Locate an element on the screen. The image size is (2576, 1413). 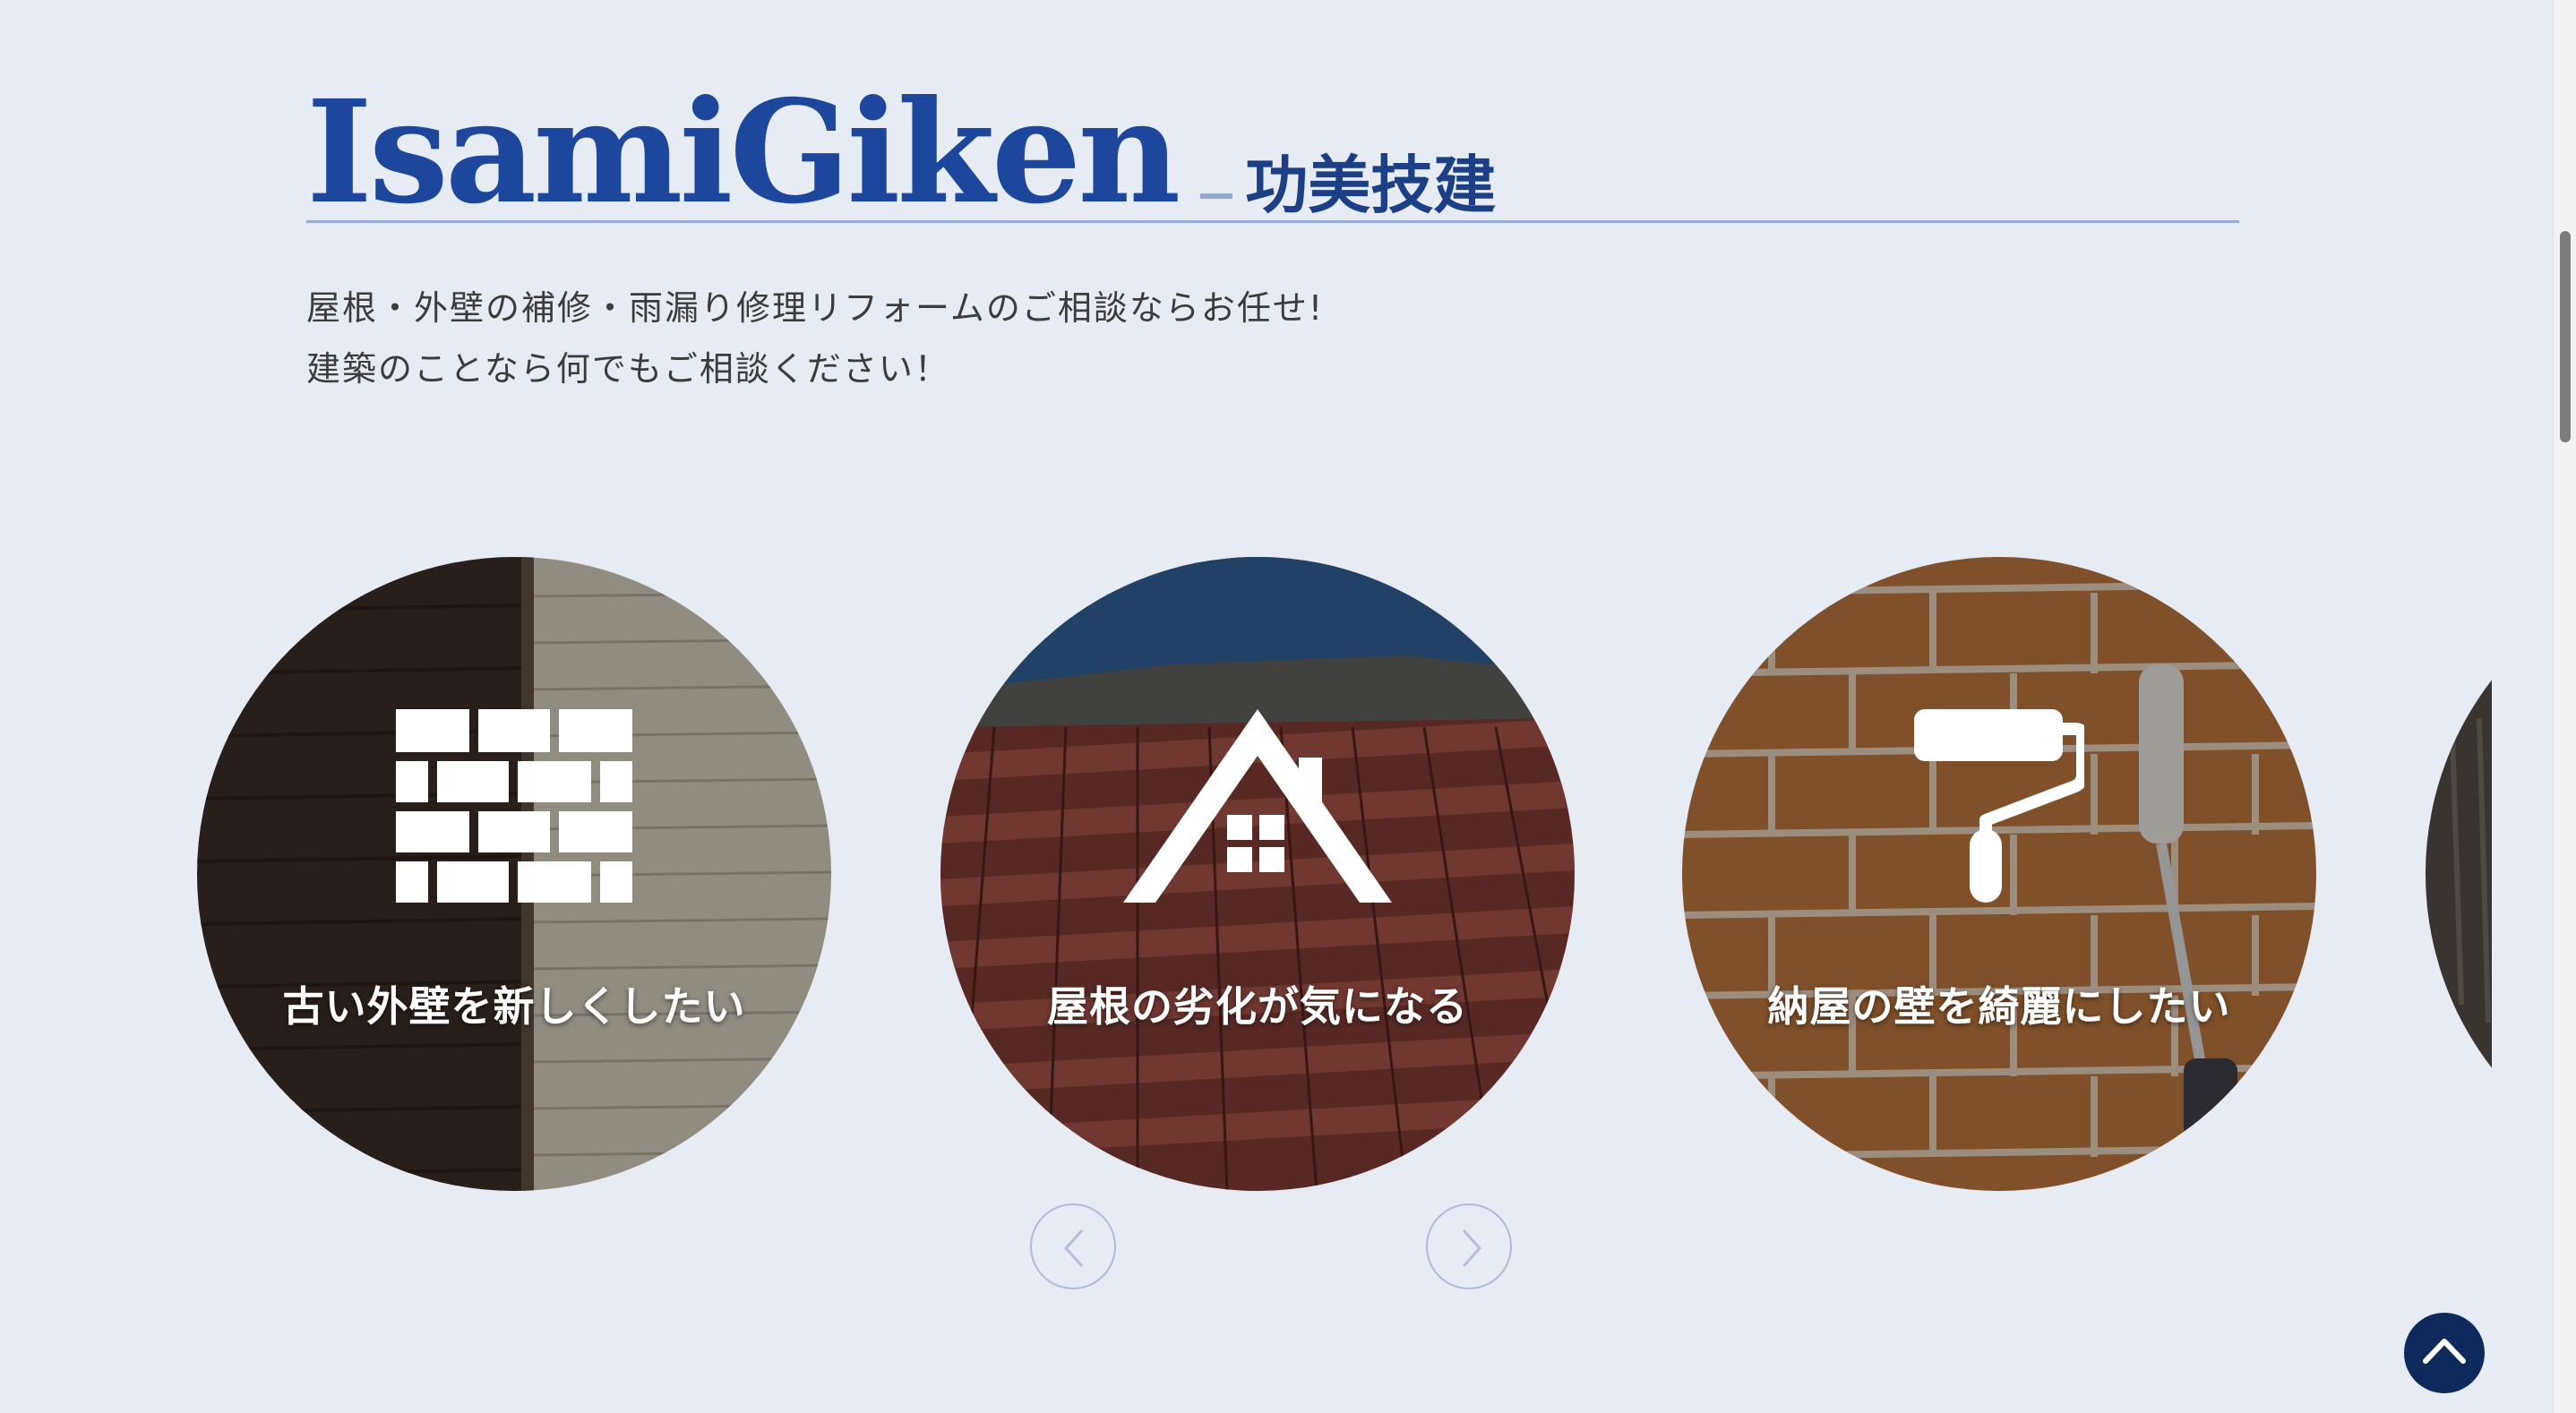
chevron-right-icon is located at coordinates (1472, 1248).